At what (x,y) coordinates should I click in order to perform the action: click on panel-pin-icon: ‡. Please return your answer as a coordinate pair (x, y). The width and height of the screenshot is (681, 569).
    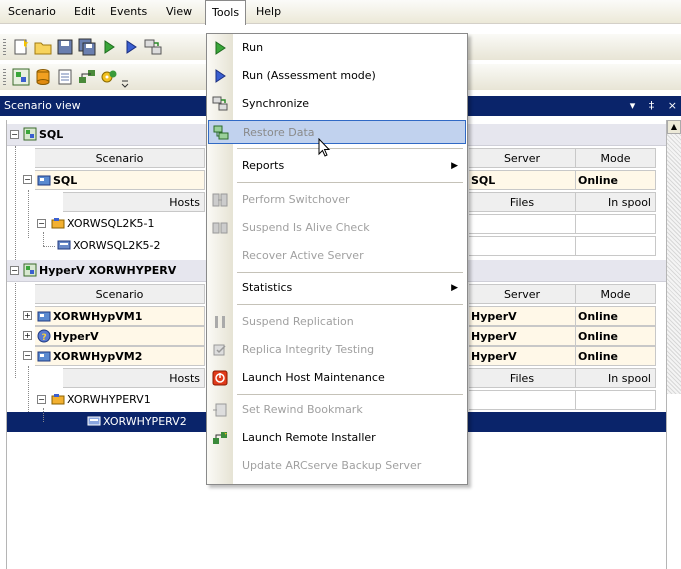
    Looking at the image, I should click on (652, 105).